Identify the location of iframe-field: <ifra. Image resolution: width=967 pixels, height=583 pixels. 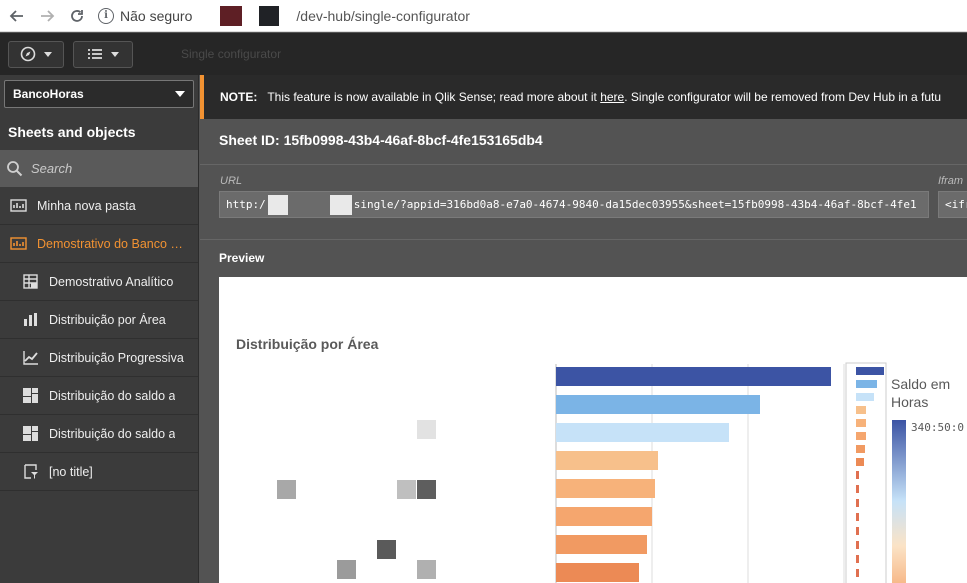
(952, 204).